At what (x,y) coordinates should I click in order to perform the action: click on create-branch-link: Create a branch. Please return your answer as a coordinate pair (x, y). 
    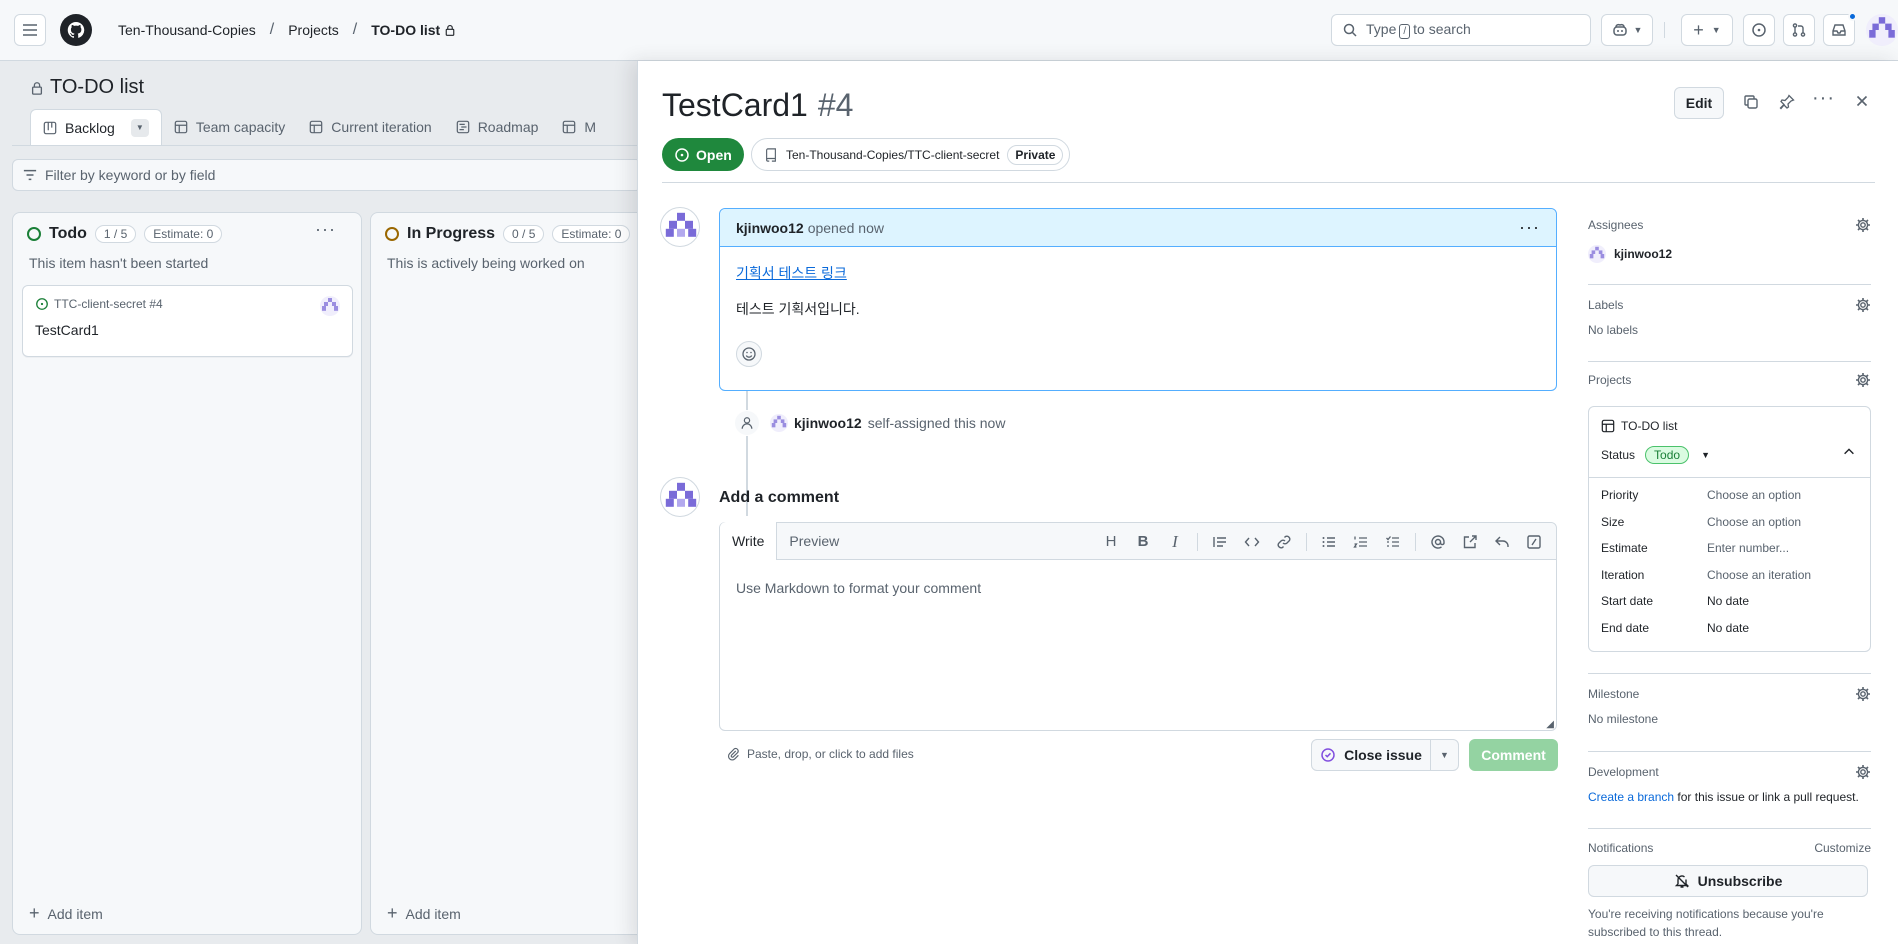
    Looking at the image, I should click on (1631, 797).